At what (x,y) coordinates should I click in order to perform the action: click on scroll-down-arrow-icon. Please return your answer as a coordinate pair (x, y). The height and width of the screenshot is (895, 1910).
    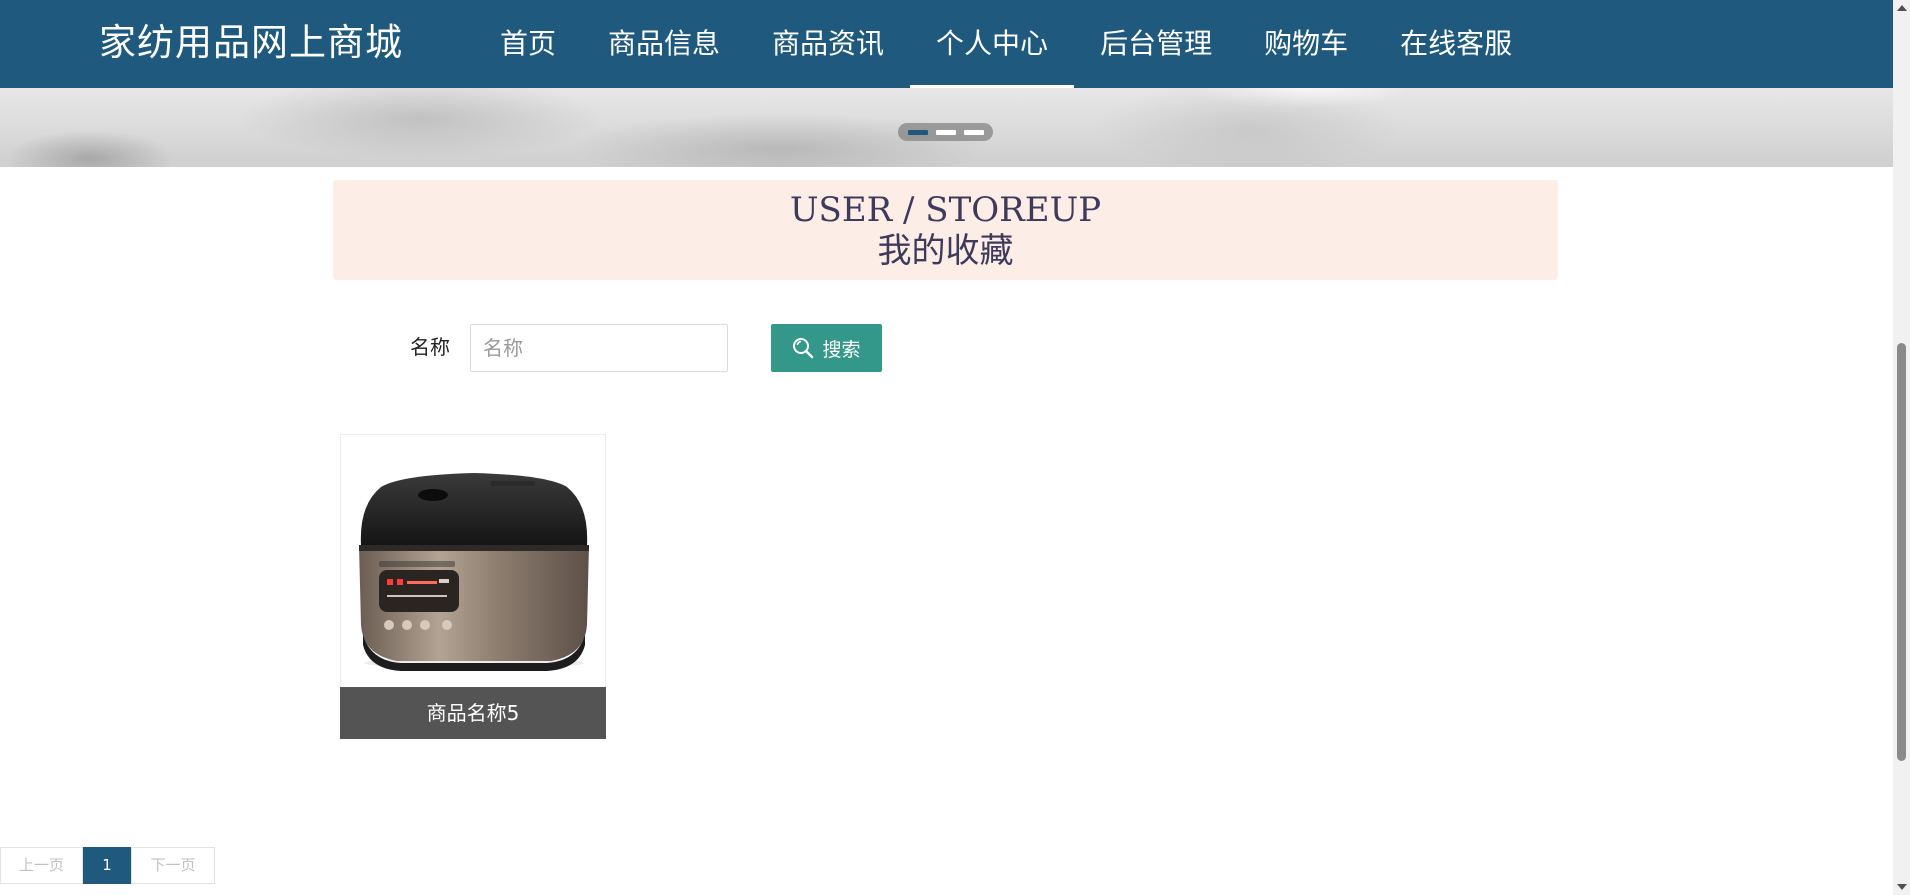
    Looking at the image, I should click on (1902, 887).